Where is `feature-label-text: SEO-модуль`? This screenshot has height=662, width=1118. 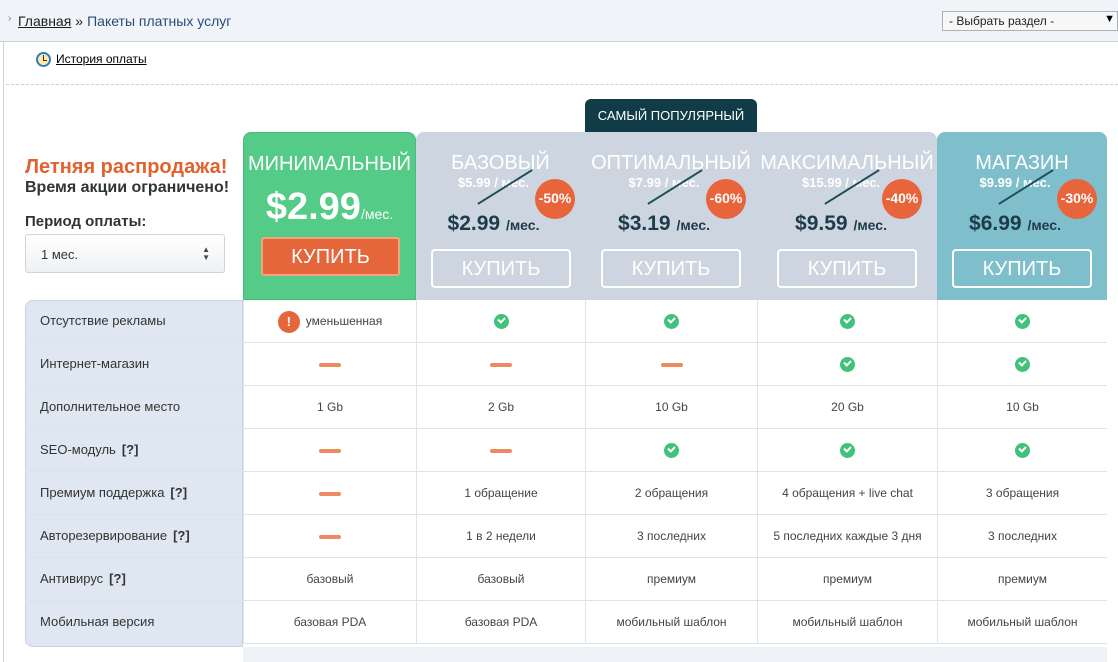 feature-label-text: SEO-модуль is located at coordinates (78, 449).